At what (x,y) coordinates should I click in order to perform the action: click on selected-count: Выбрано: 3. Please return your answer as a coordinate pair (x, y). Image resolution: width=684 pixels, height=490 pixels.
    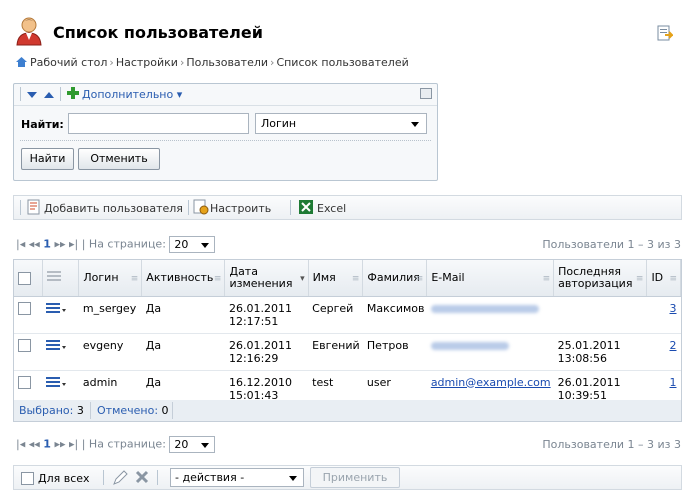
    Looking at the image, I should click on (51, 410).